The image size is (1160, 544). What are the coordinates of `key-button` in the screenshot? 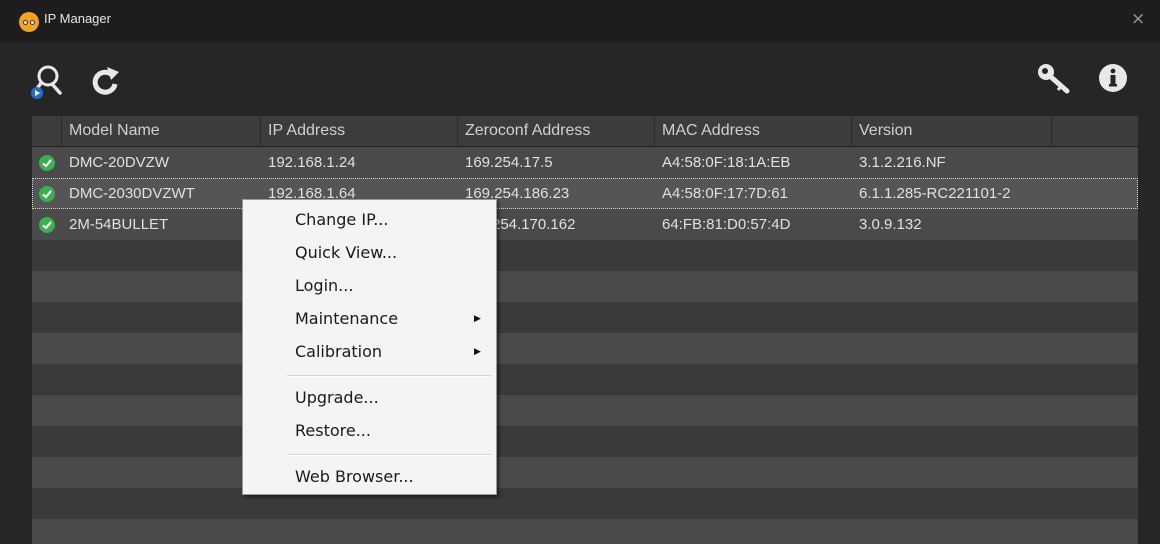 It's located at (1054, 78).